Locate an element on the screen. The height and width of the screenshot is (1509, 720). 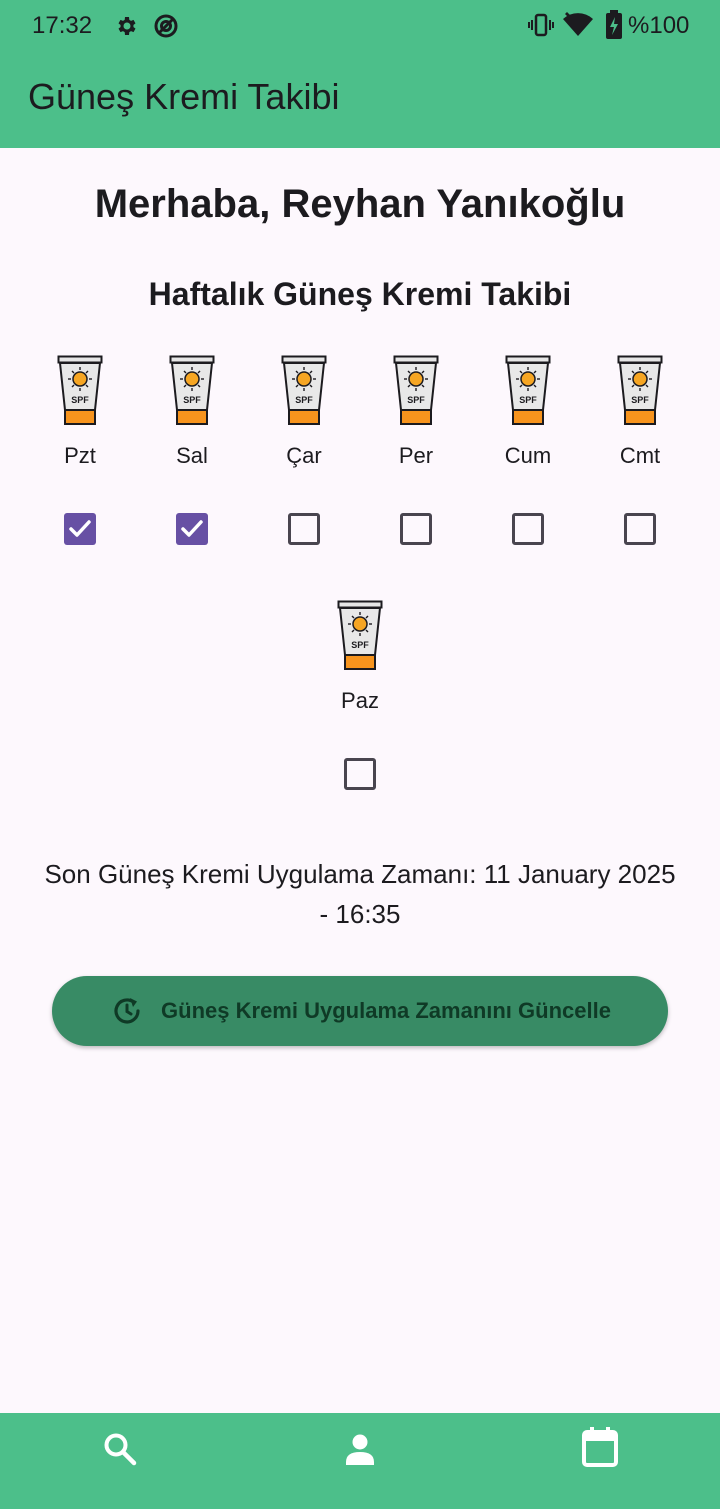
section-title: Haftalık Güneş Kremi Takibi is located at coordinates (360, 294).